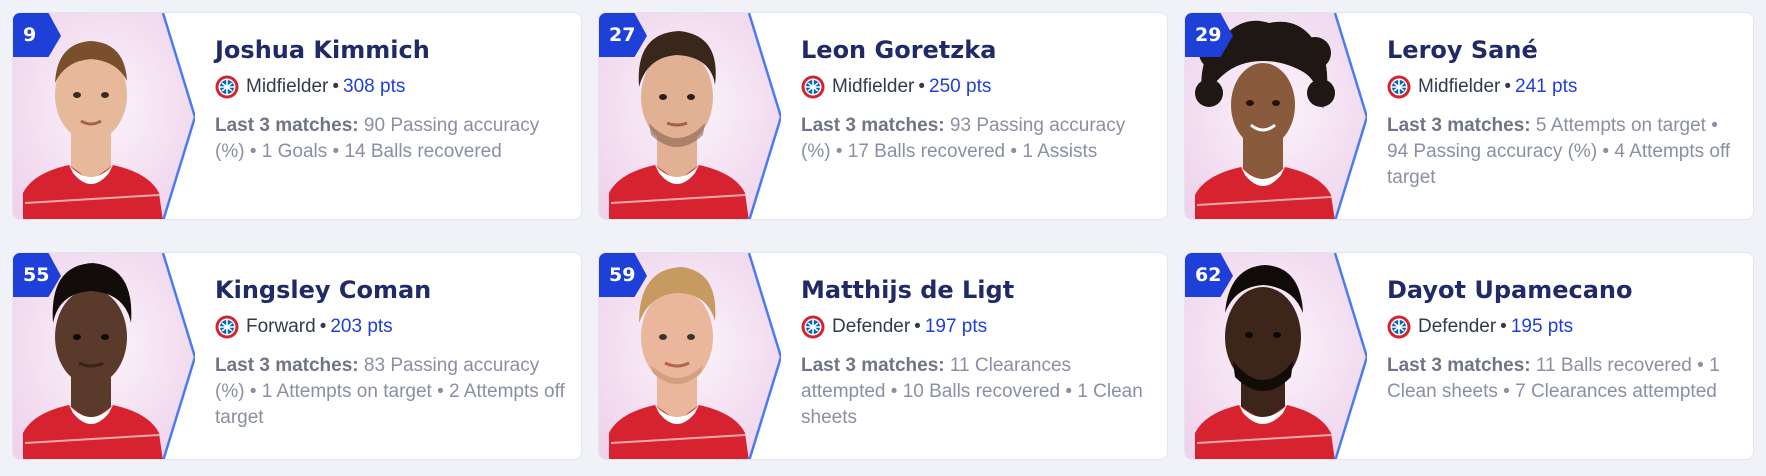 The image size is (1766, 476). I want to click on player-meta: Midfielder • 308 pts, so click(392, 87).